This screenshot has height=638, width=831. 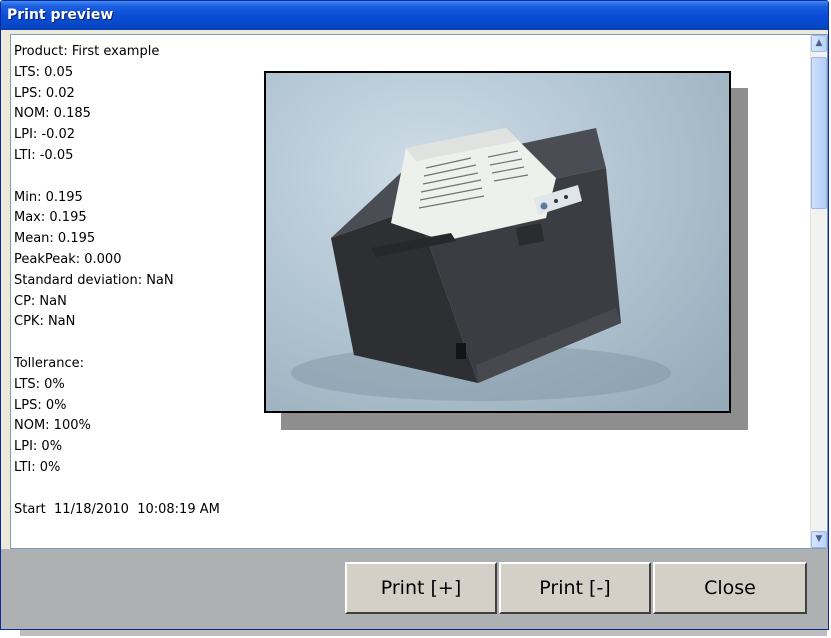 I want to click on print-plus-button: Print [+], so click(x=421, y=588).